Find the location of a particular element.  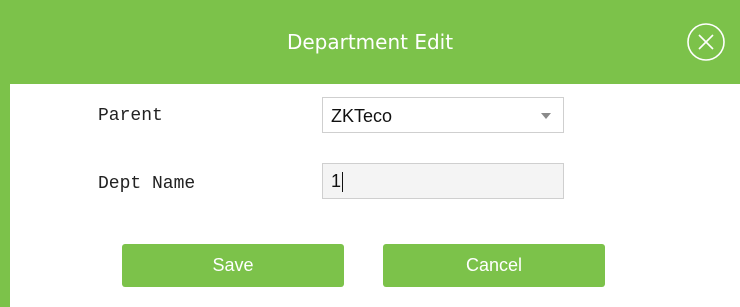

parent-select-value: ZKTeco is located at coordinates (362, 116).